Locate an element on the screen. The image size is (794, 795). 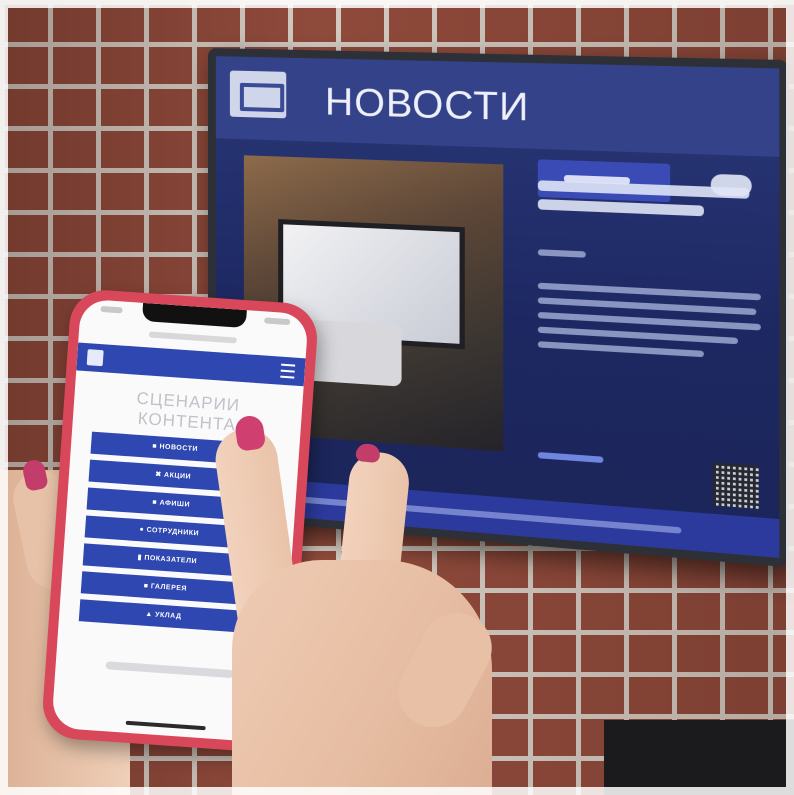
status-time is located at coordinates (111, 309).